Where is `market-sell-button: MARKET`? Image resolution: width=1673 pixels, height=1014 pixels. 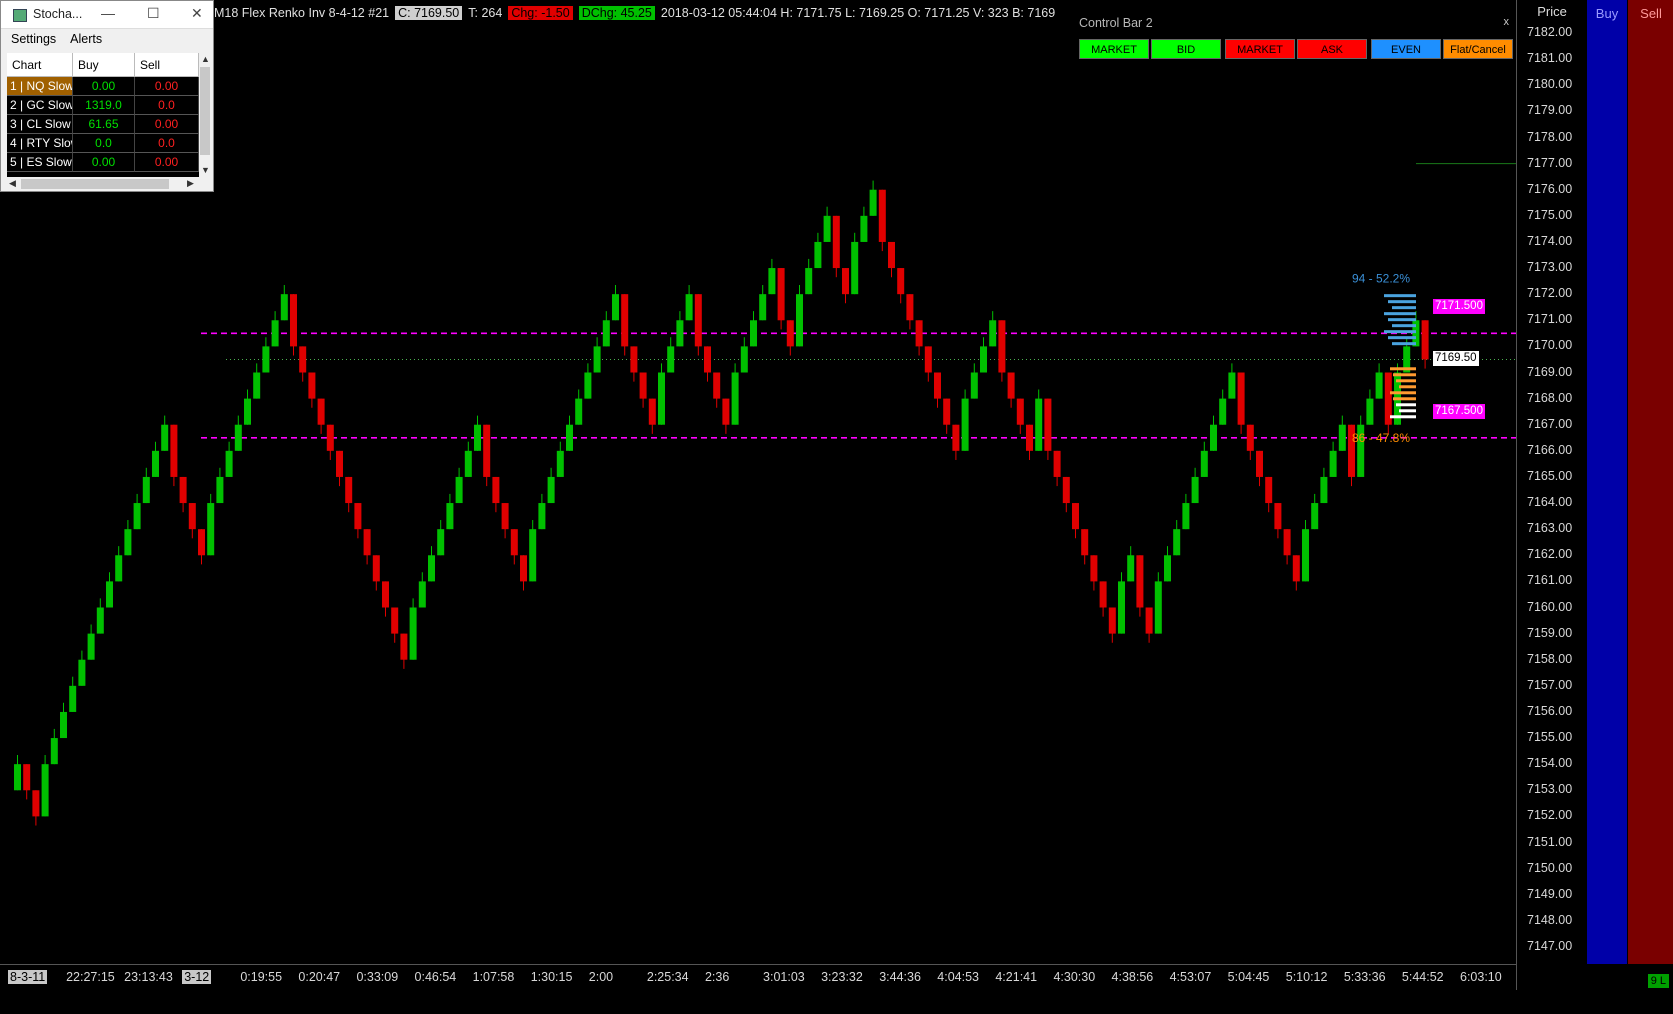 market-sell-button: MARKET is located at coordinates (1260, 49).